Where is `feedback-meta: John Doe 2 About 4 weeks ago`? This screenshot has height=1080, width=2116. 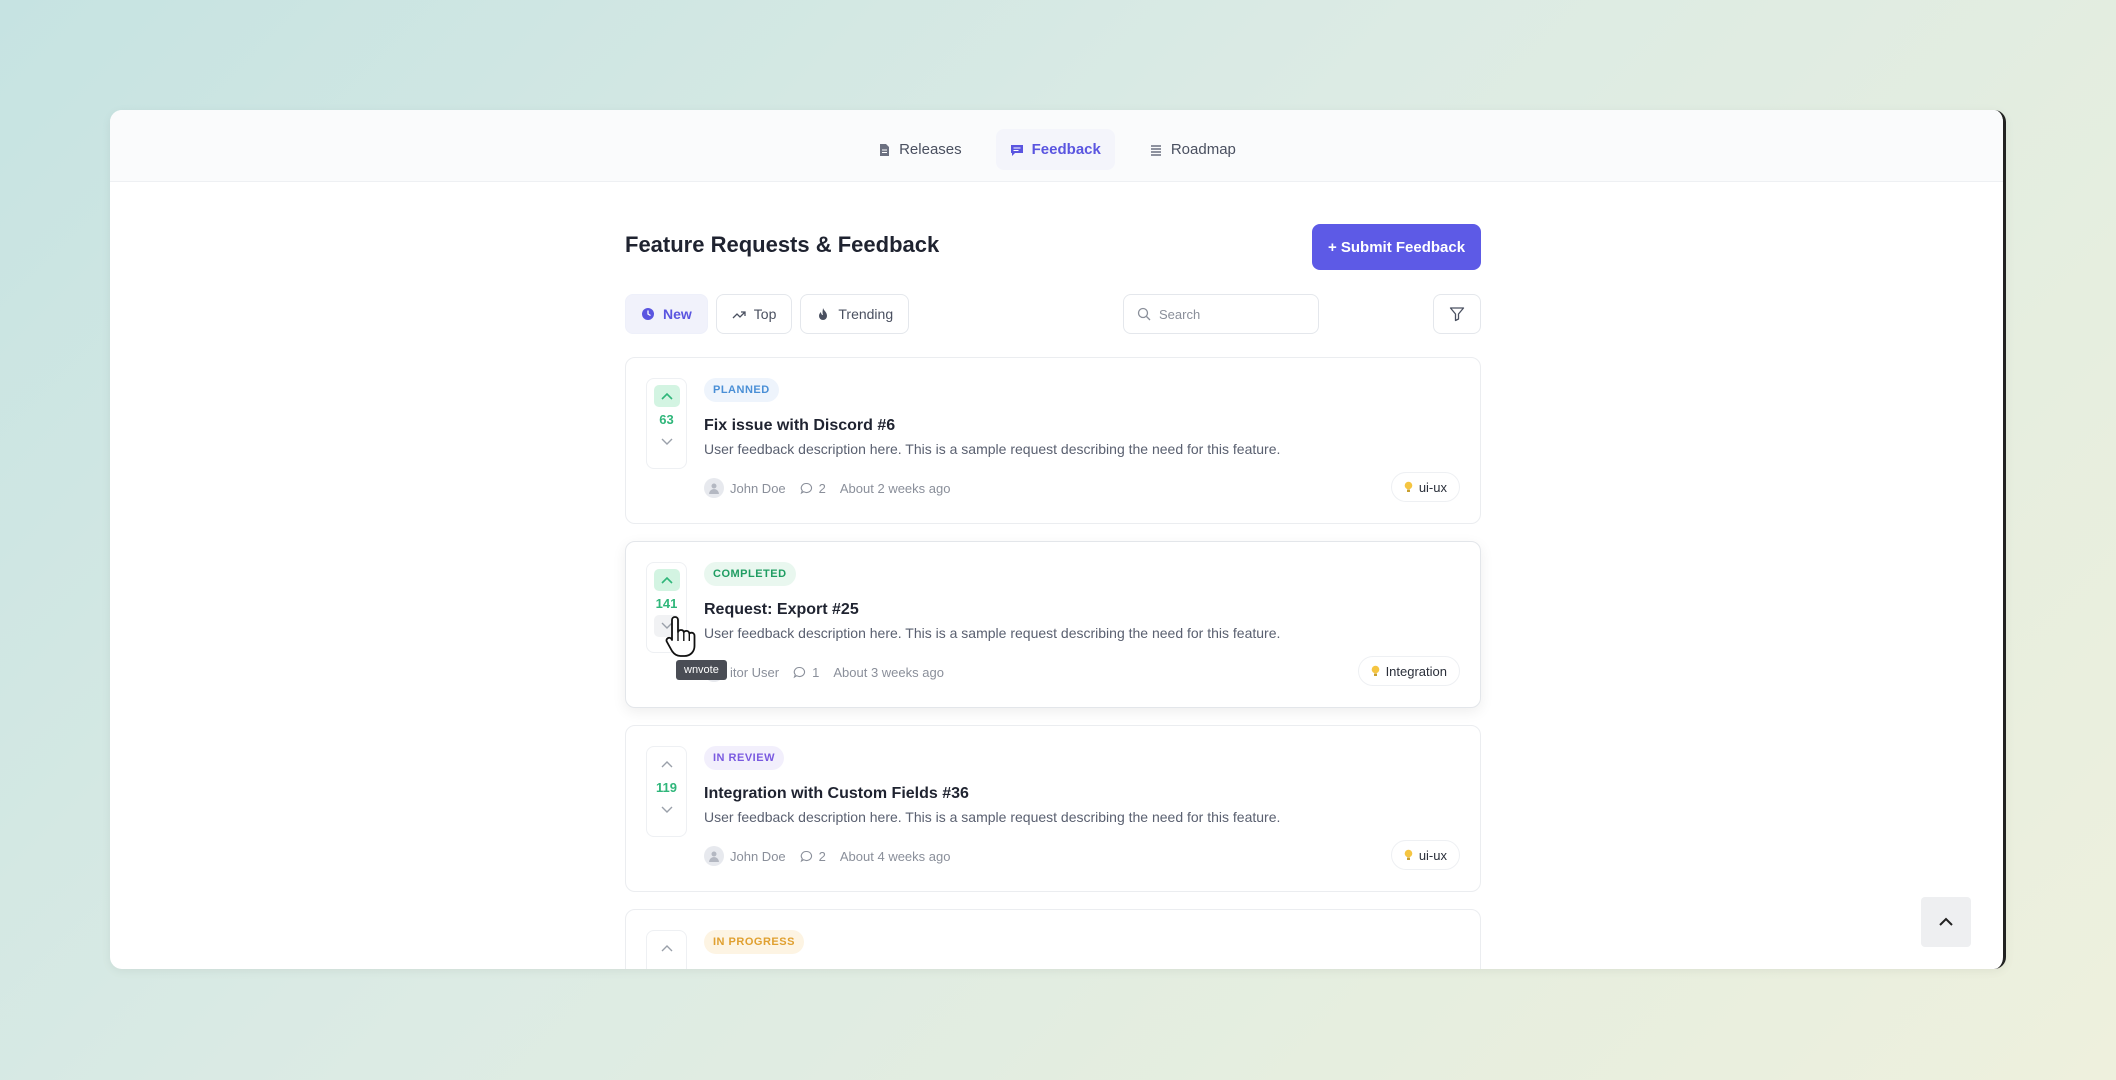 feedback-meta: John Doe 2 About 4 weeks ago is located at coordinates (827, 856).